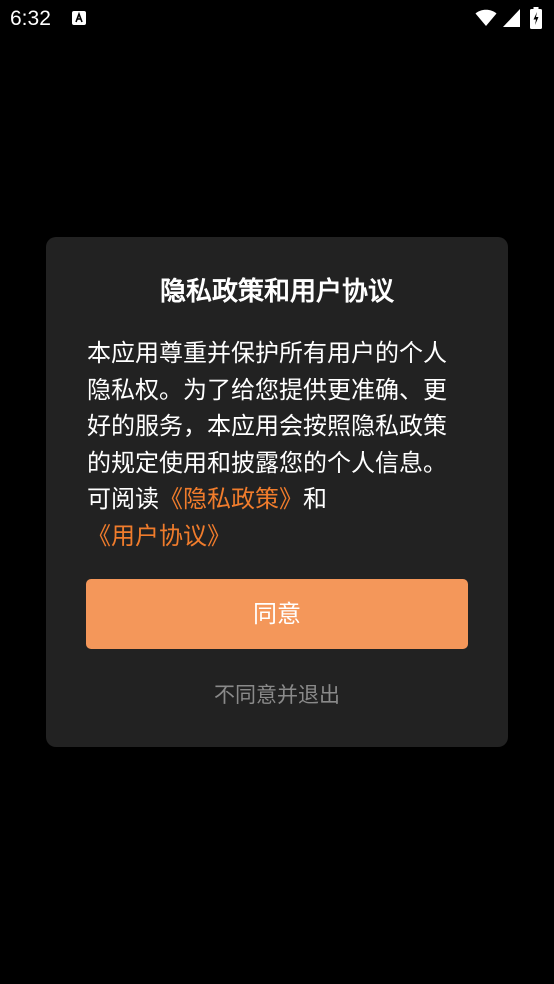  What do you see at coordinates (79, 18) in the screenshot?
I see `accessibility-a-icon` at bounding box center [79, 18].